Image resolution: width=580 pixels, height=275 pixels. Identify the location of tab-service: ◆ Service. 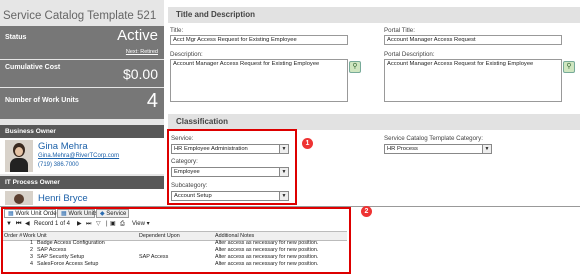
(112, 213).